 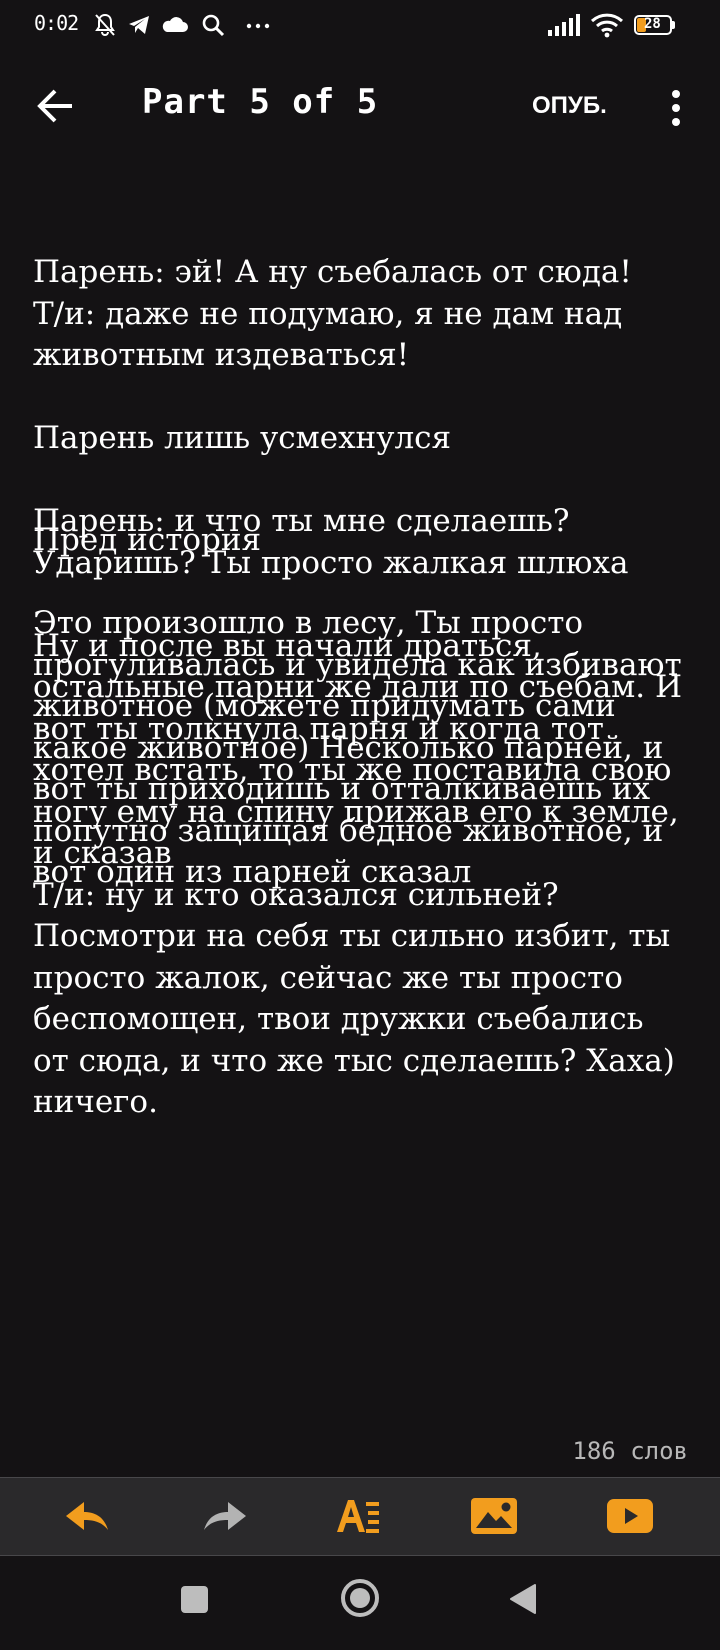 I want to click on publish-button: ОПУБ., so click(x=569, y=106).